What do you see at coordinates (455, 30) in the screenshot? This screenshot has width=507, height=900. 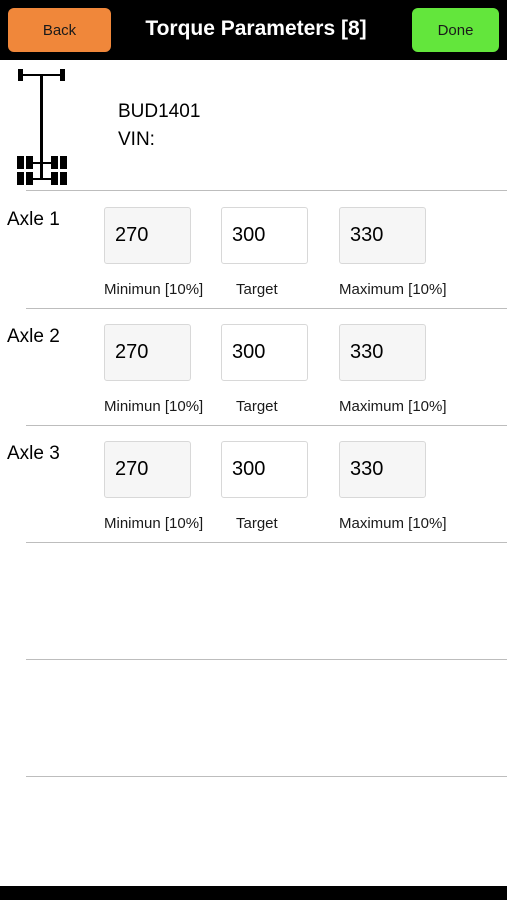 I see `done-button: Done` at bounding box center [455, 30].